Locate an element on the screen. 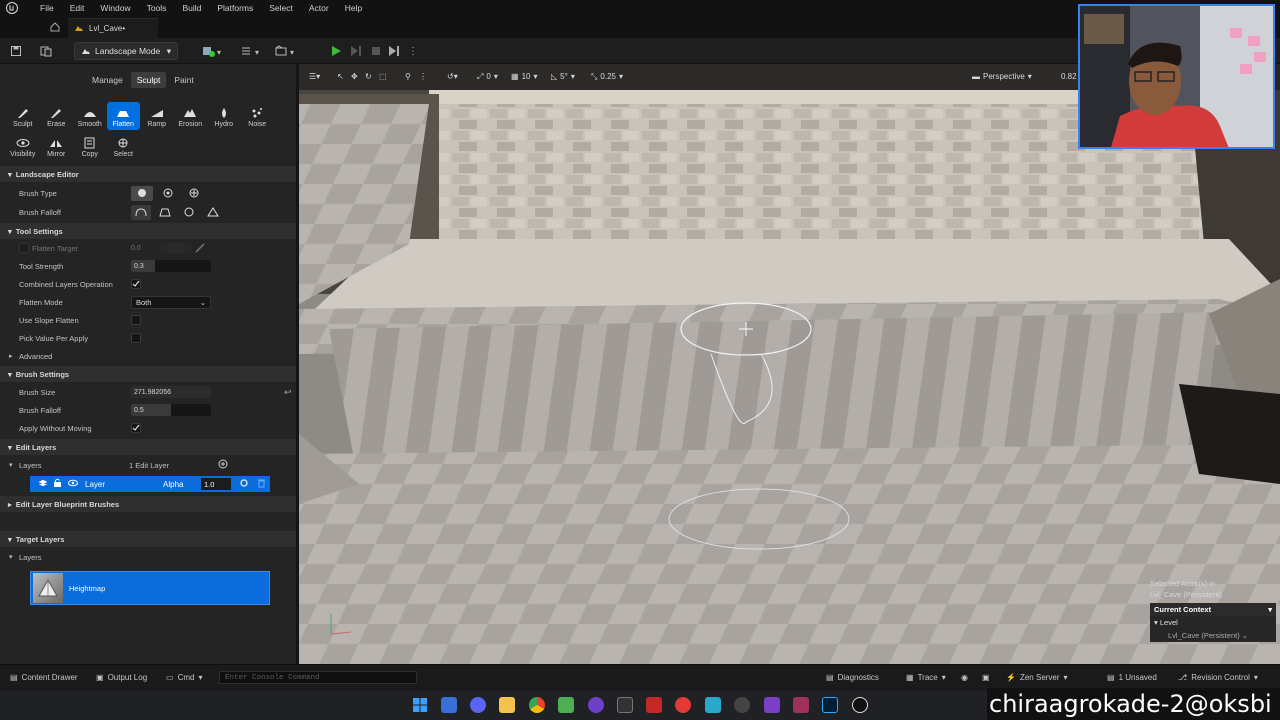  falloff-tip-icon is located at coordinates (213, 212).